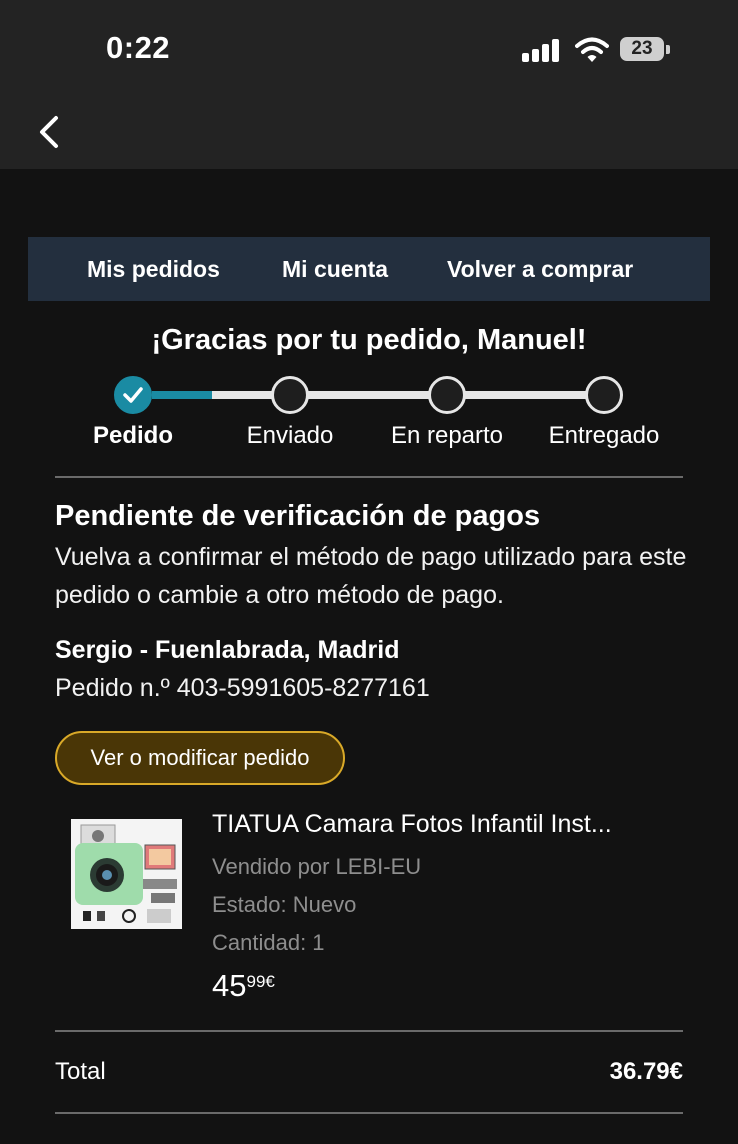 This screenshot has width=738, height=1144. Describe the element at coordinates (604, 435) in the screenshot. I see `step-label-entregado: Entregado` at that location.